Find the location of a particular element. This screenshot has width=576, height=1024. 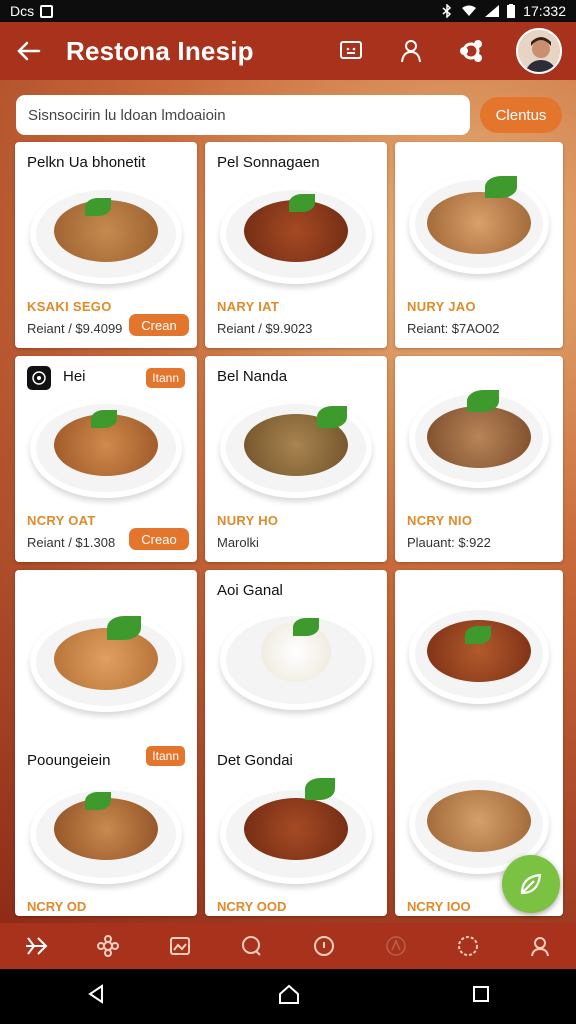

dish-name: Pelkn Ua bhonetit is located at coordinates (86, 162).